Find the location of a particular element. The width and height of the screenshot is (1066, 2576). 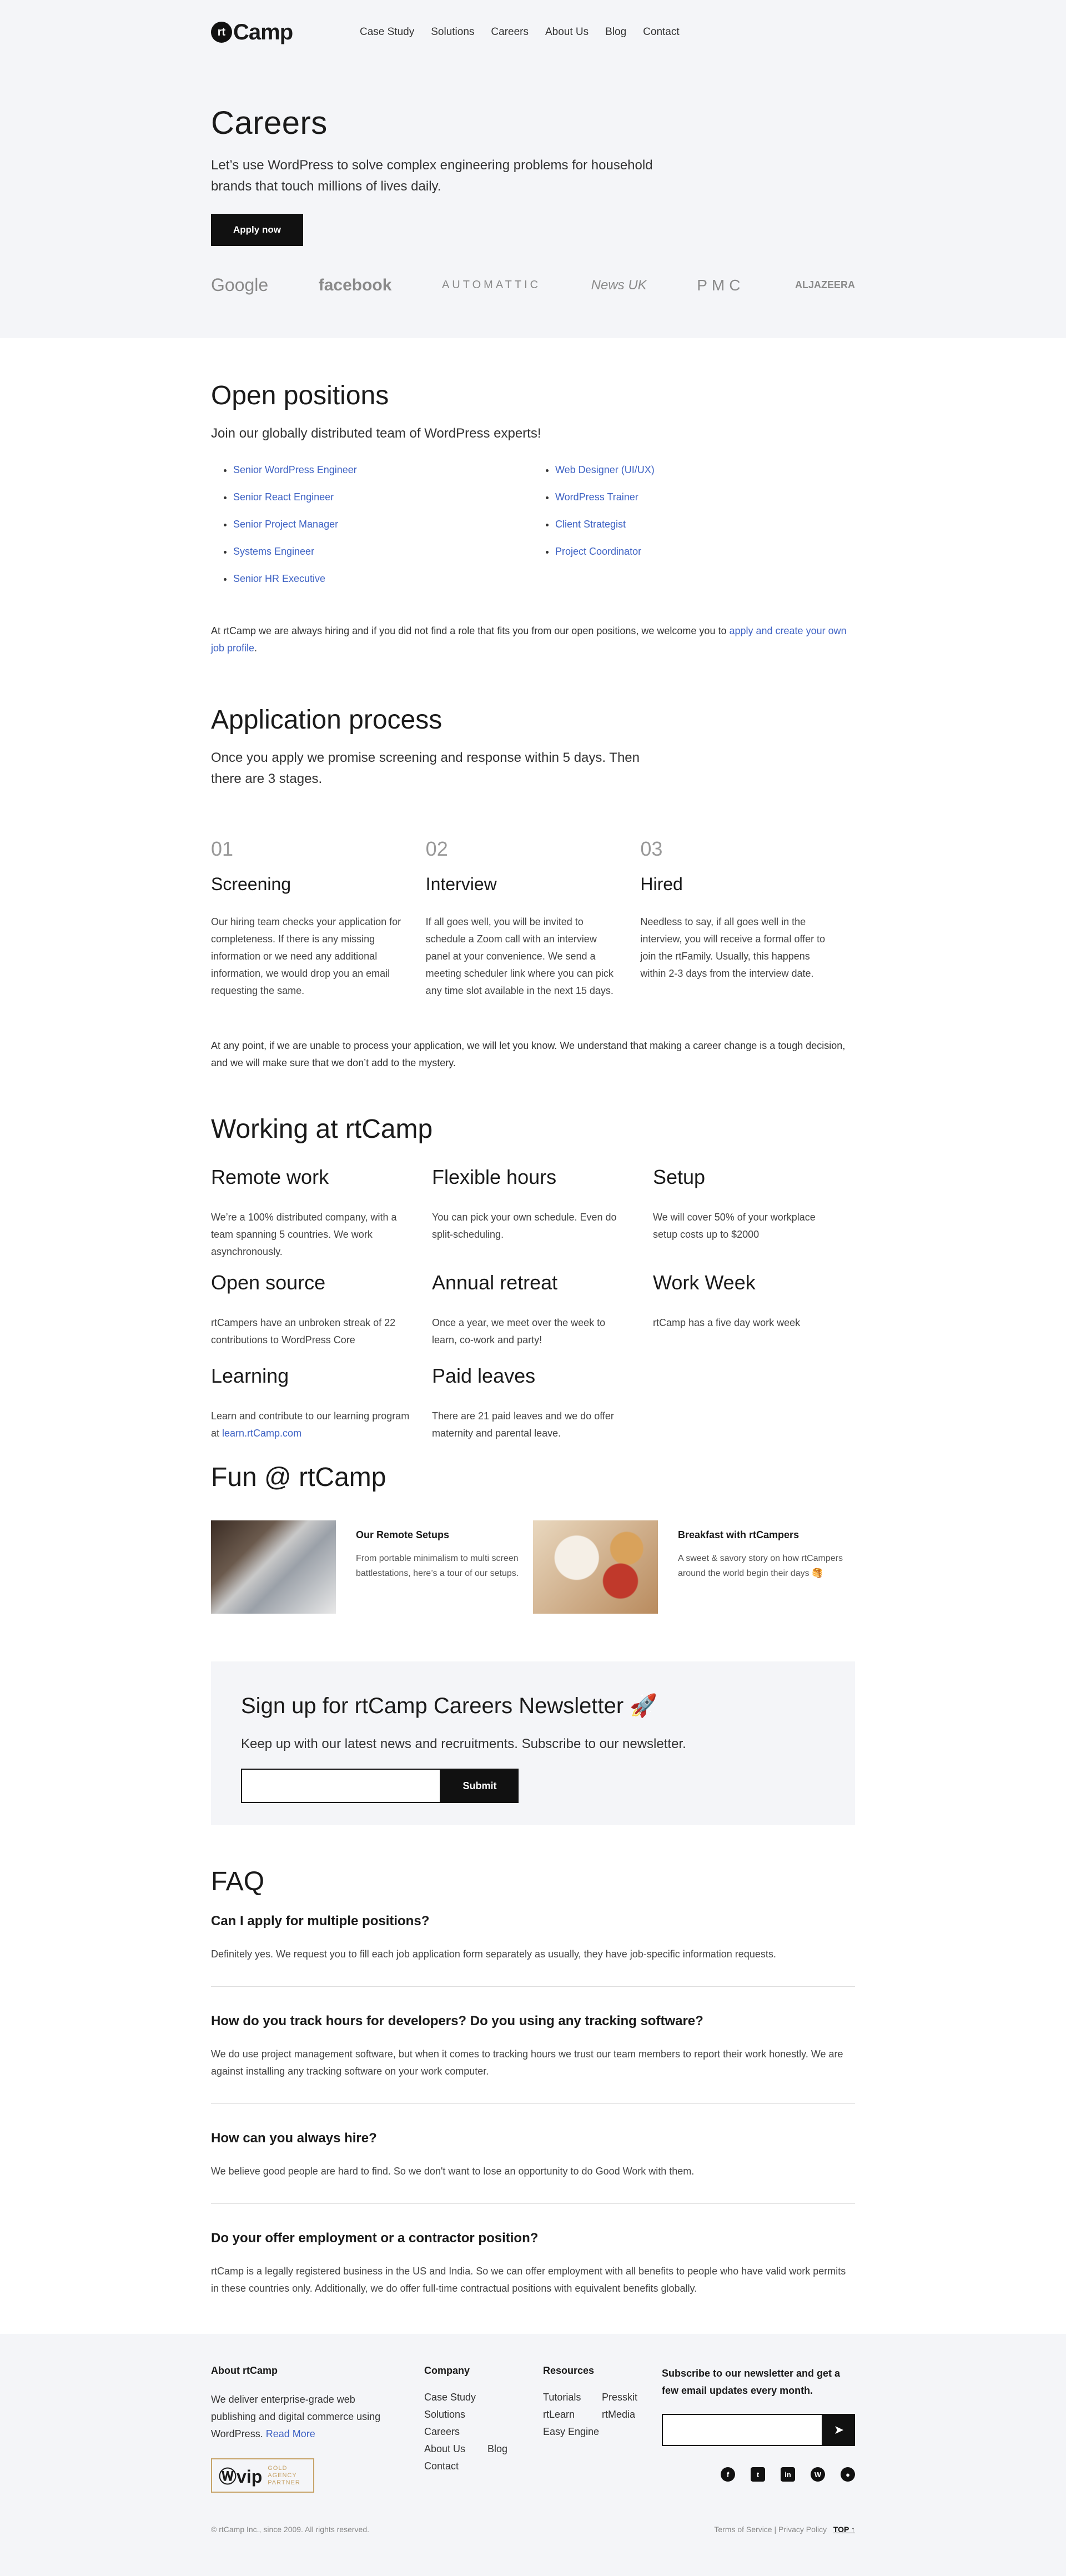

footer-link: Presskit is located at coordinates (632, 2397).